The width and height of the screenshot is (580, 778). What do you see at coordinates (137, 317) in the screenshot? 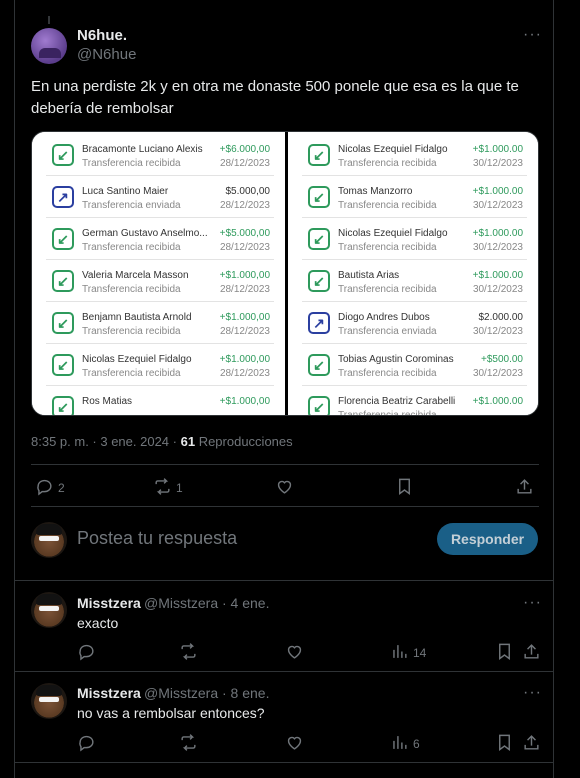
I see `transaction-name: Benjamn Bautista Arnold` at bounding box center [137, 317].